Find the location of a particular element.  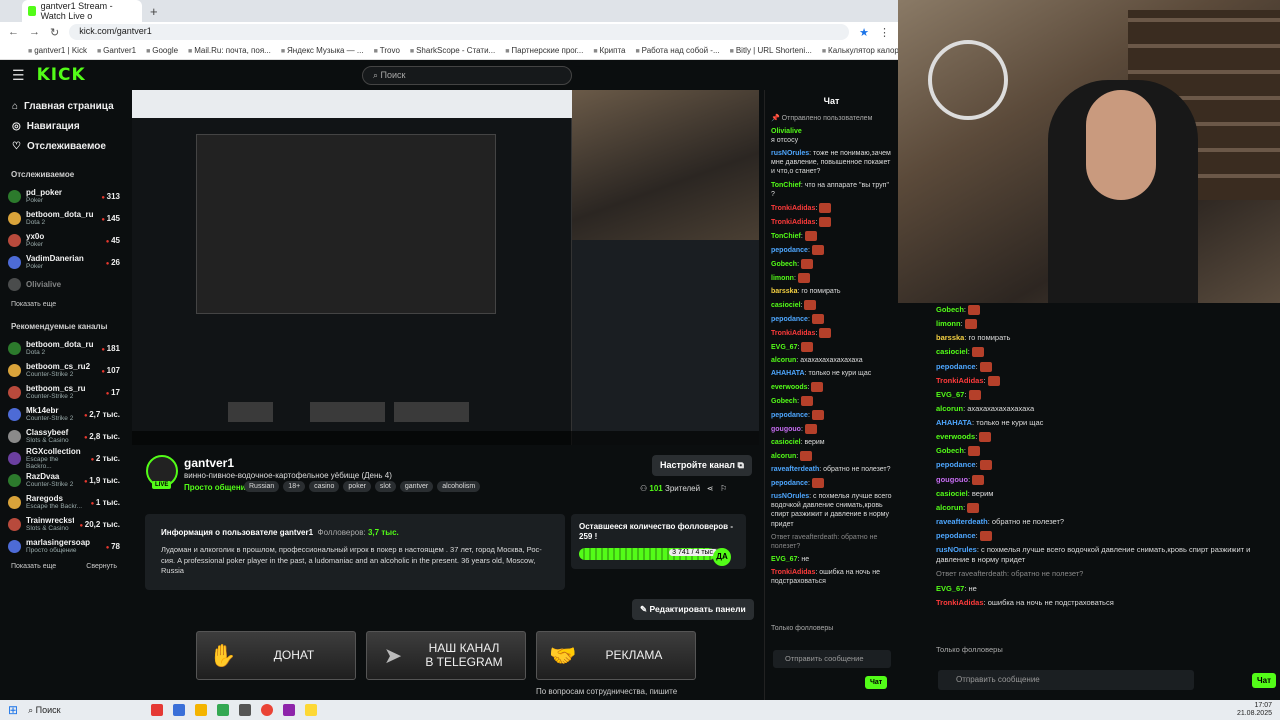

sidebar-channel: Mk14ebrCounter-Strike 2 2,7 тыс. is located at coordinates (64, 414).